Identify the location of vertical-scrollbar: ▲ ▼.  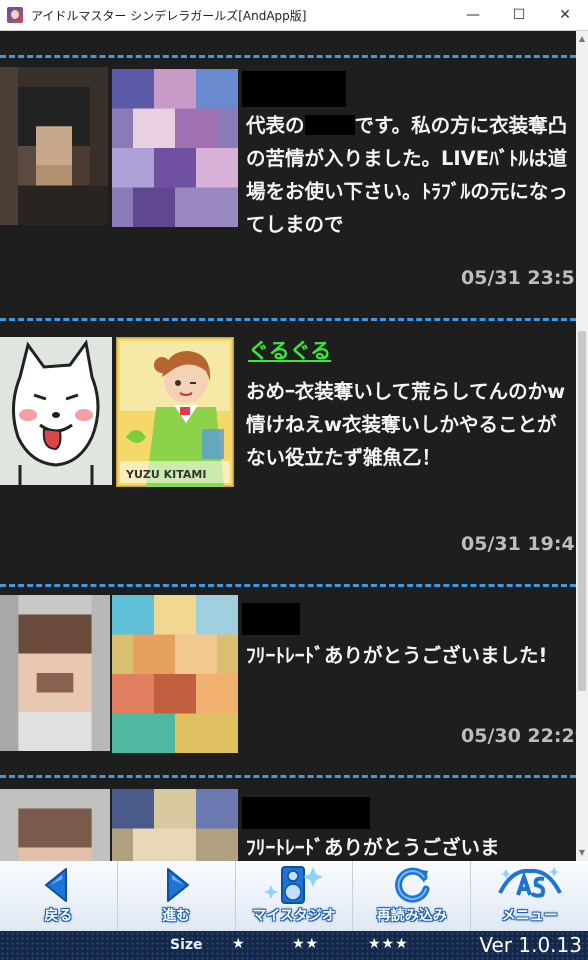
(582, 446).